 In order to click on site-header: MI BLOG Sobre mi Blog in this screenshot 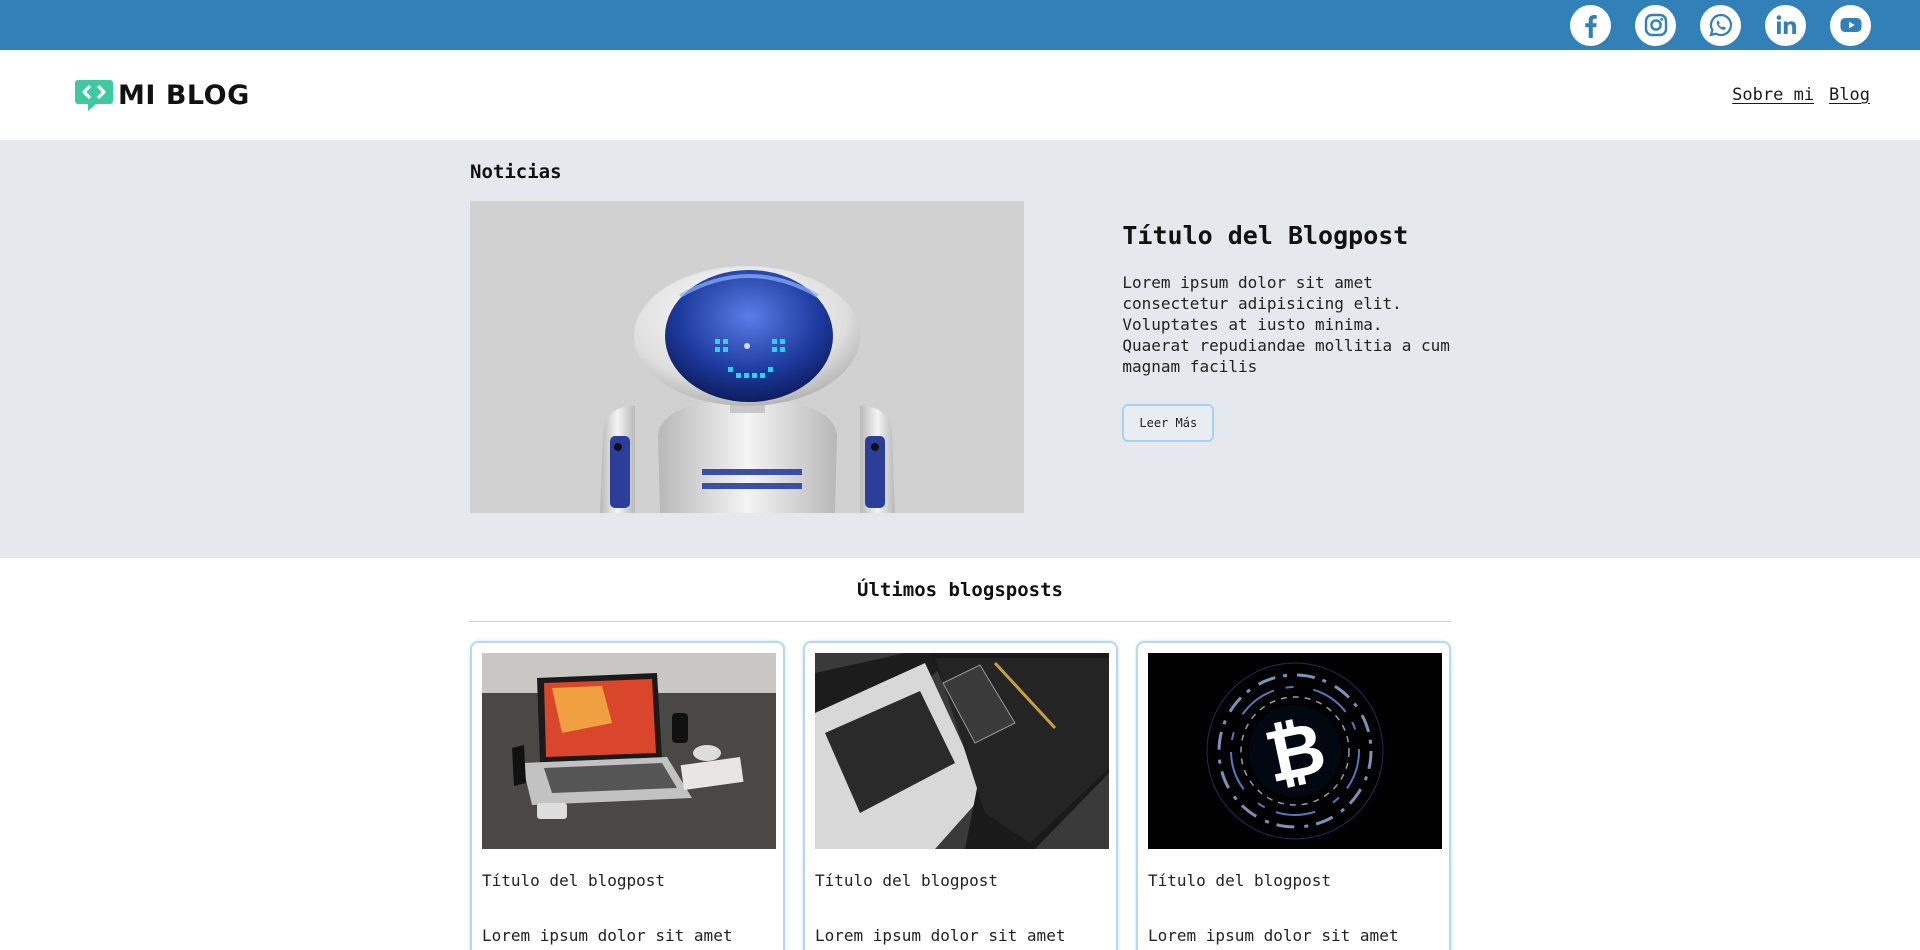, I will do `click(960, 95)`.